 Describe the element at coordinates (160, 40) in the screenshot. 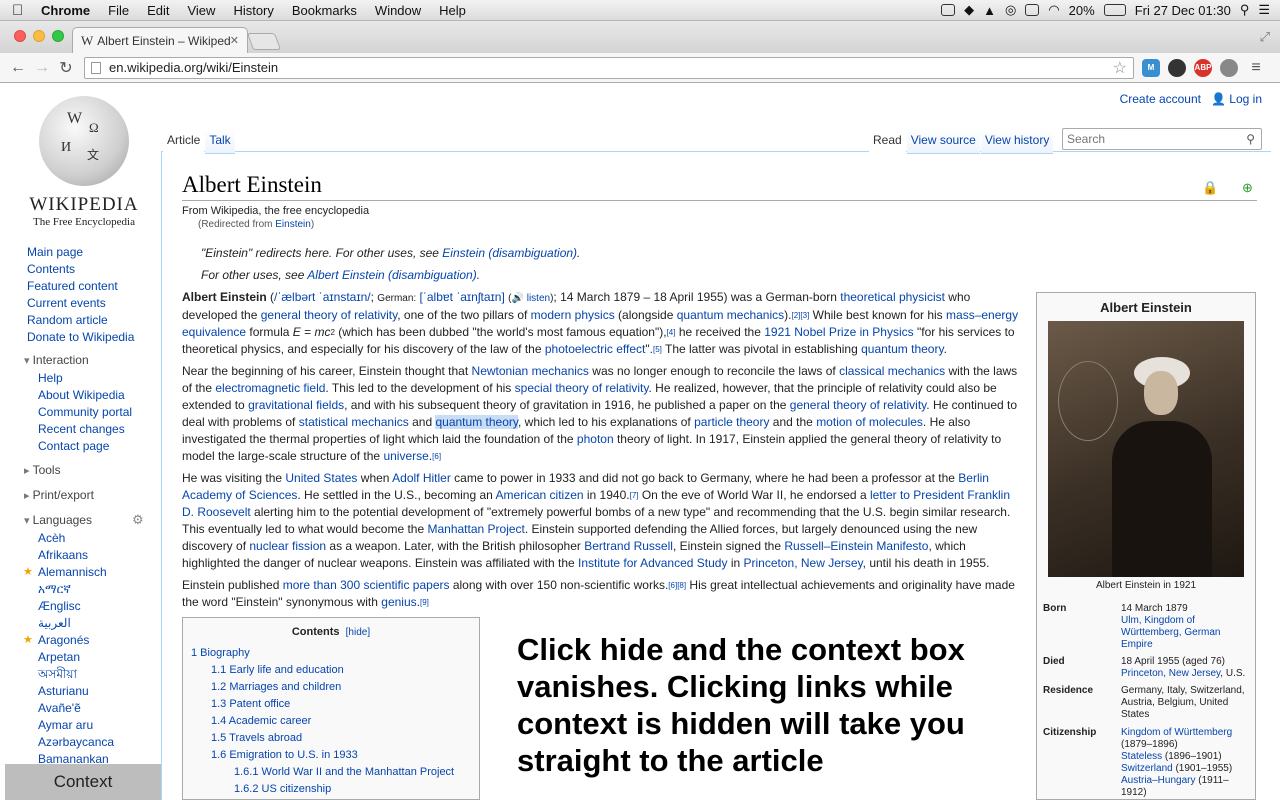

I see `browser-tab: W Albert Einstein – Wikipedia ✕` at that location.